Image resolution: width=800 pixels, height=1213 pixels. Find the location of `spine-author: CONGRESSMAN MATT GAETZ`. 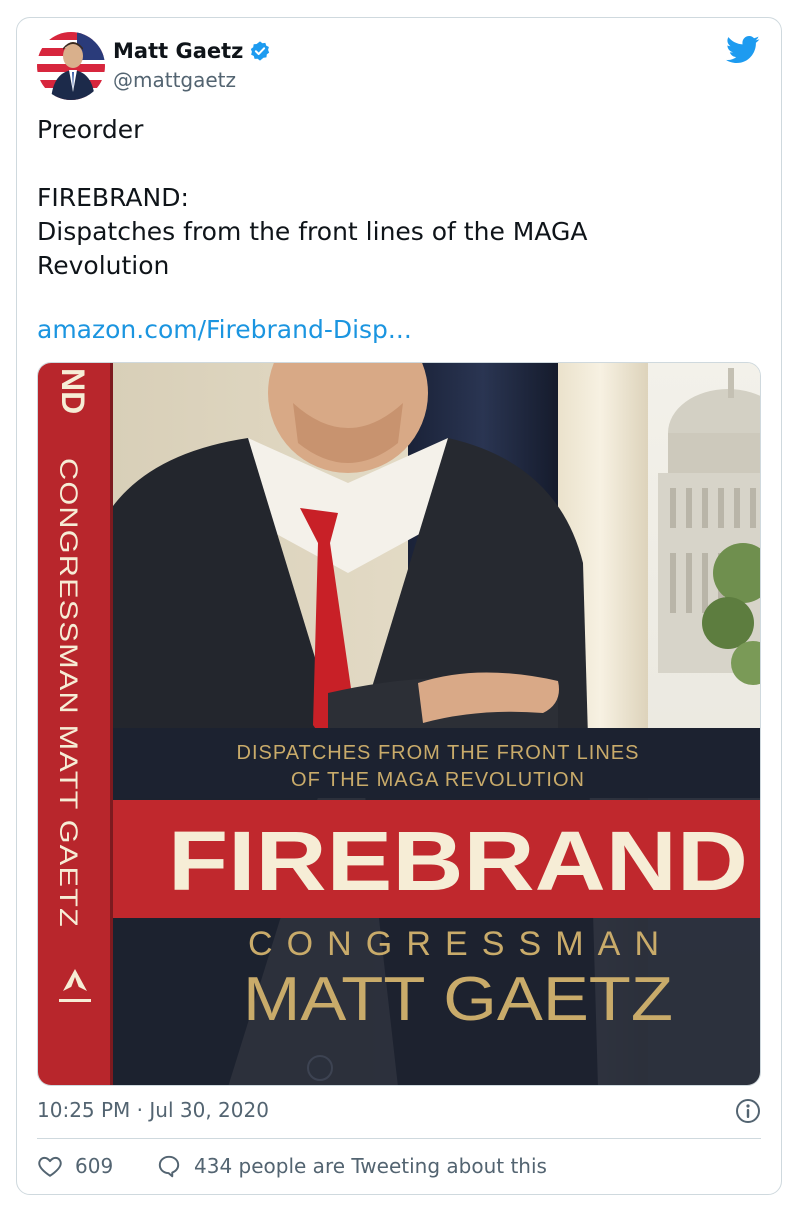

spine-author: CONGRESSMAN MATT GAETZ is located at coordinates (68, 693).